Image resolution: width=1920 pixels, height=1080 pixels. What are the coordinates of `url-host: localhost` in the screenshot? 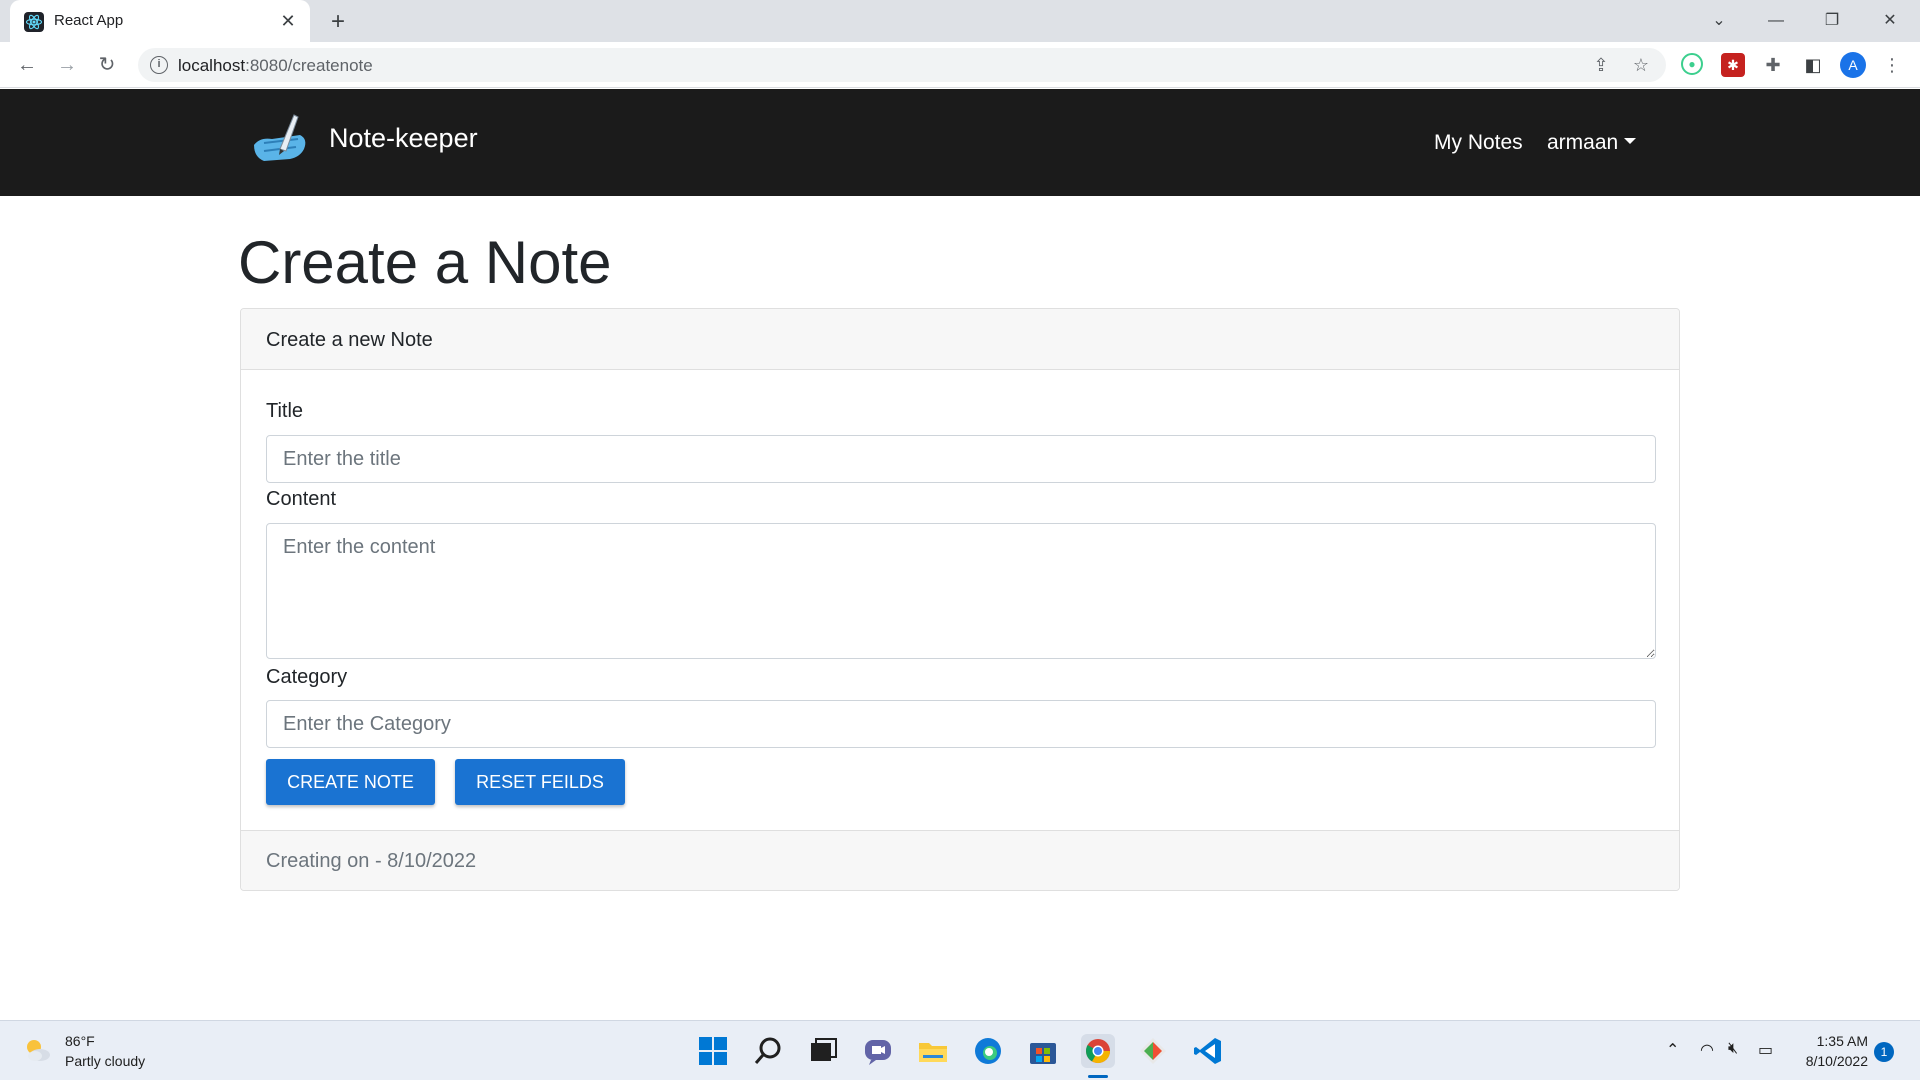 It's located at (212, 65).